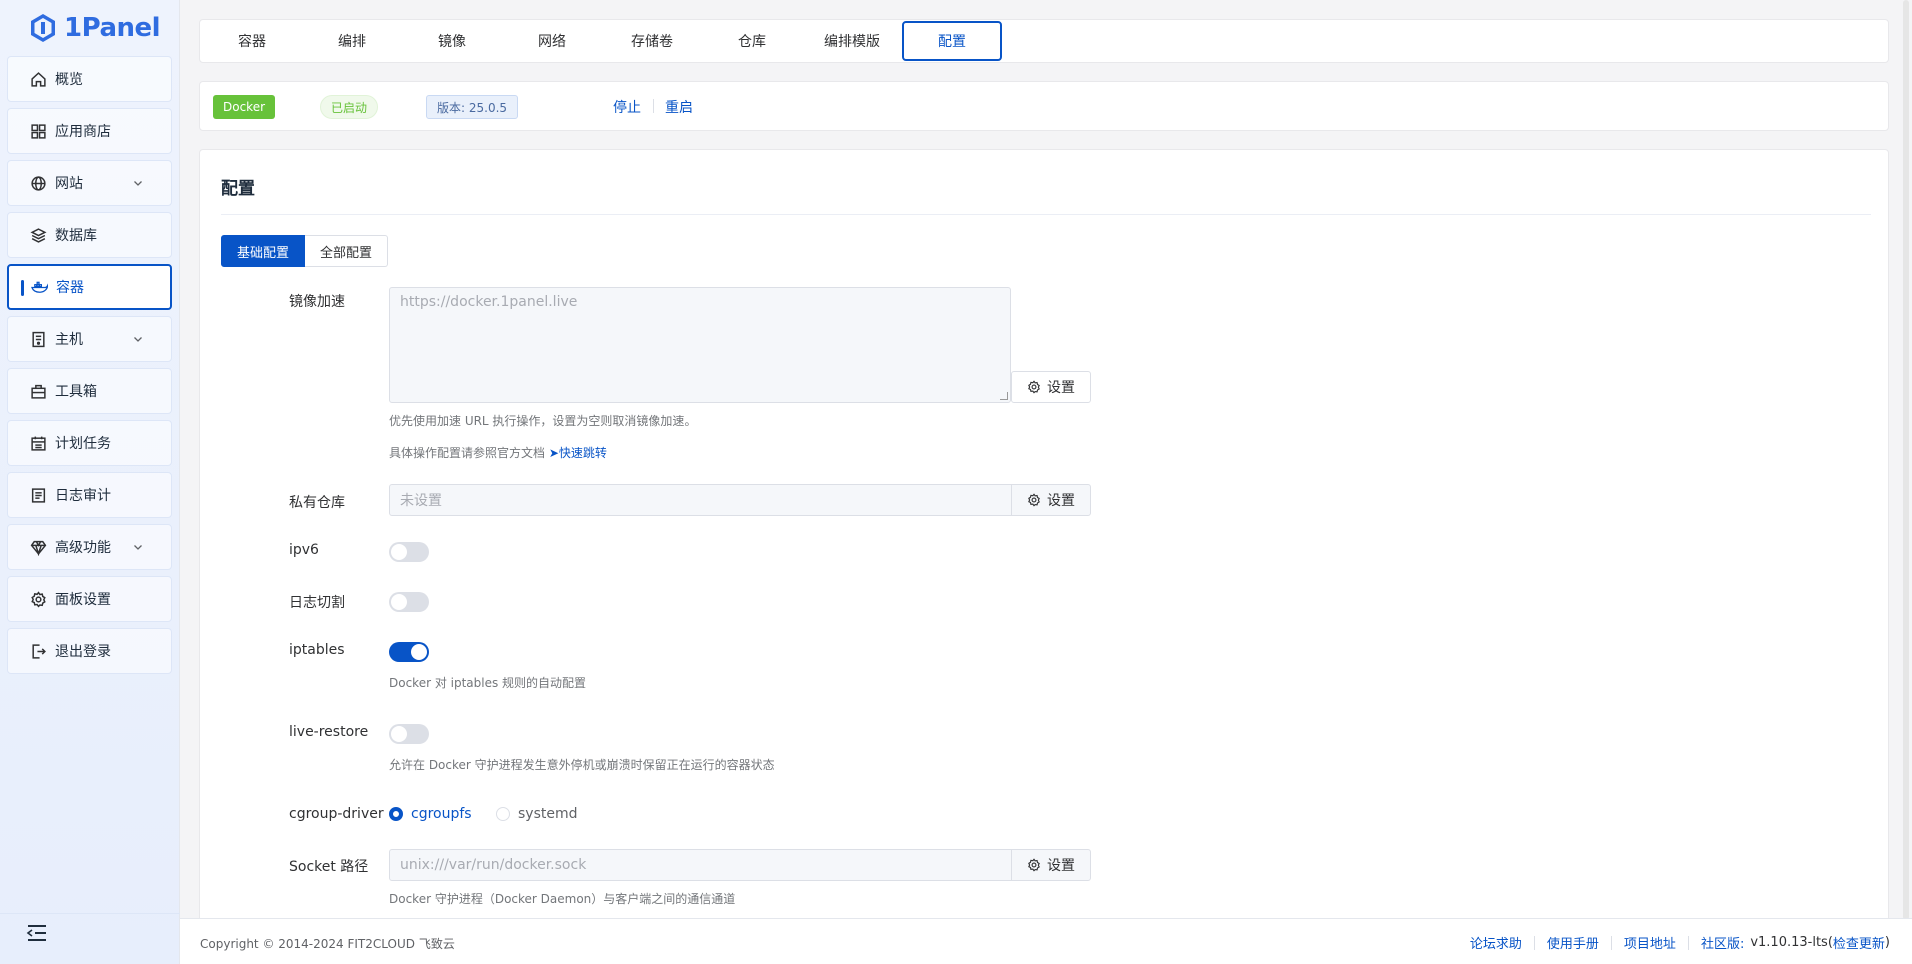  Describe the element at coordinates (317, 503) in the screenshot. I see `registry-label: 私有仓库` at that location.